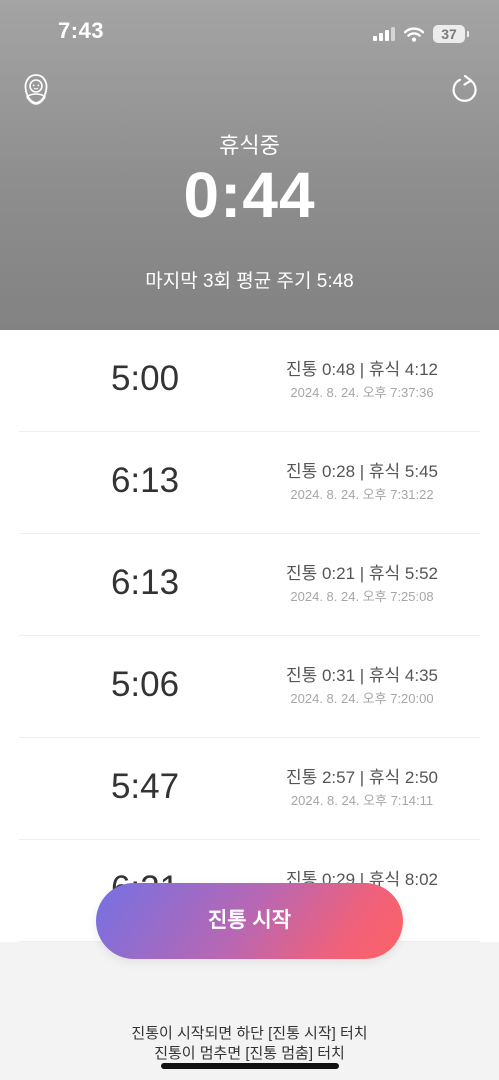 The width and height of the screenshot is (499, 1080). Describe the element at coordinates (36, 89) in the screenshot. I see `baby-icon` at that location.